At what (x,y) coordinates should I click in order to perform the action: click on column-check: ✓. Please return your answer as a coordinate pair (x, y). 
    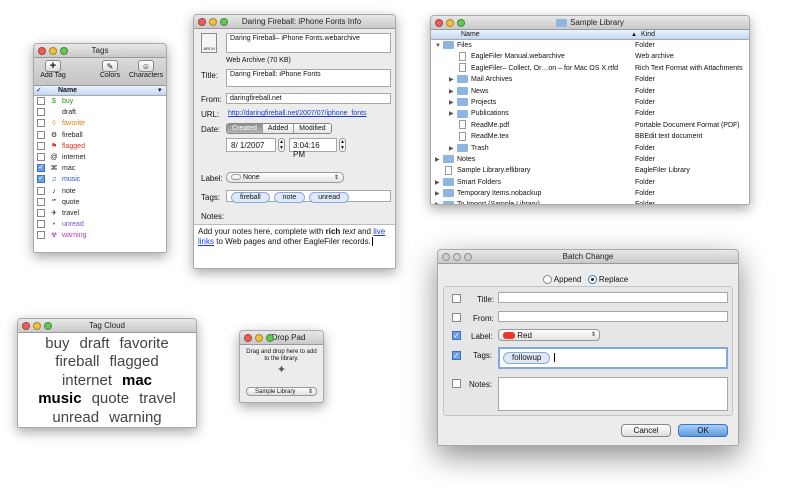
    Looking at the image, I should click on (40, 90).